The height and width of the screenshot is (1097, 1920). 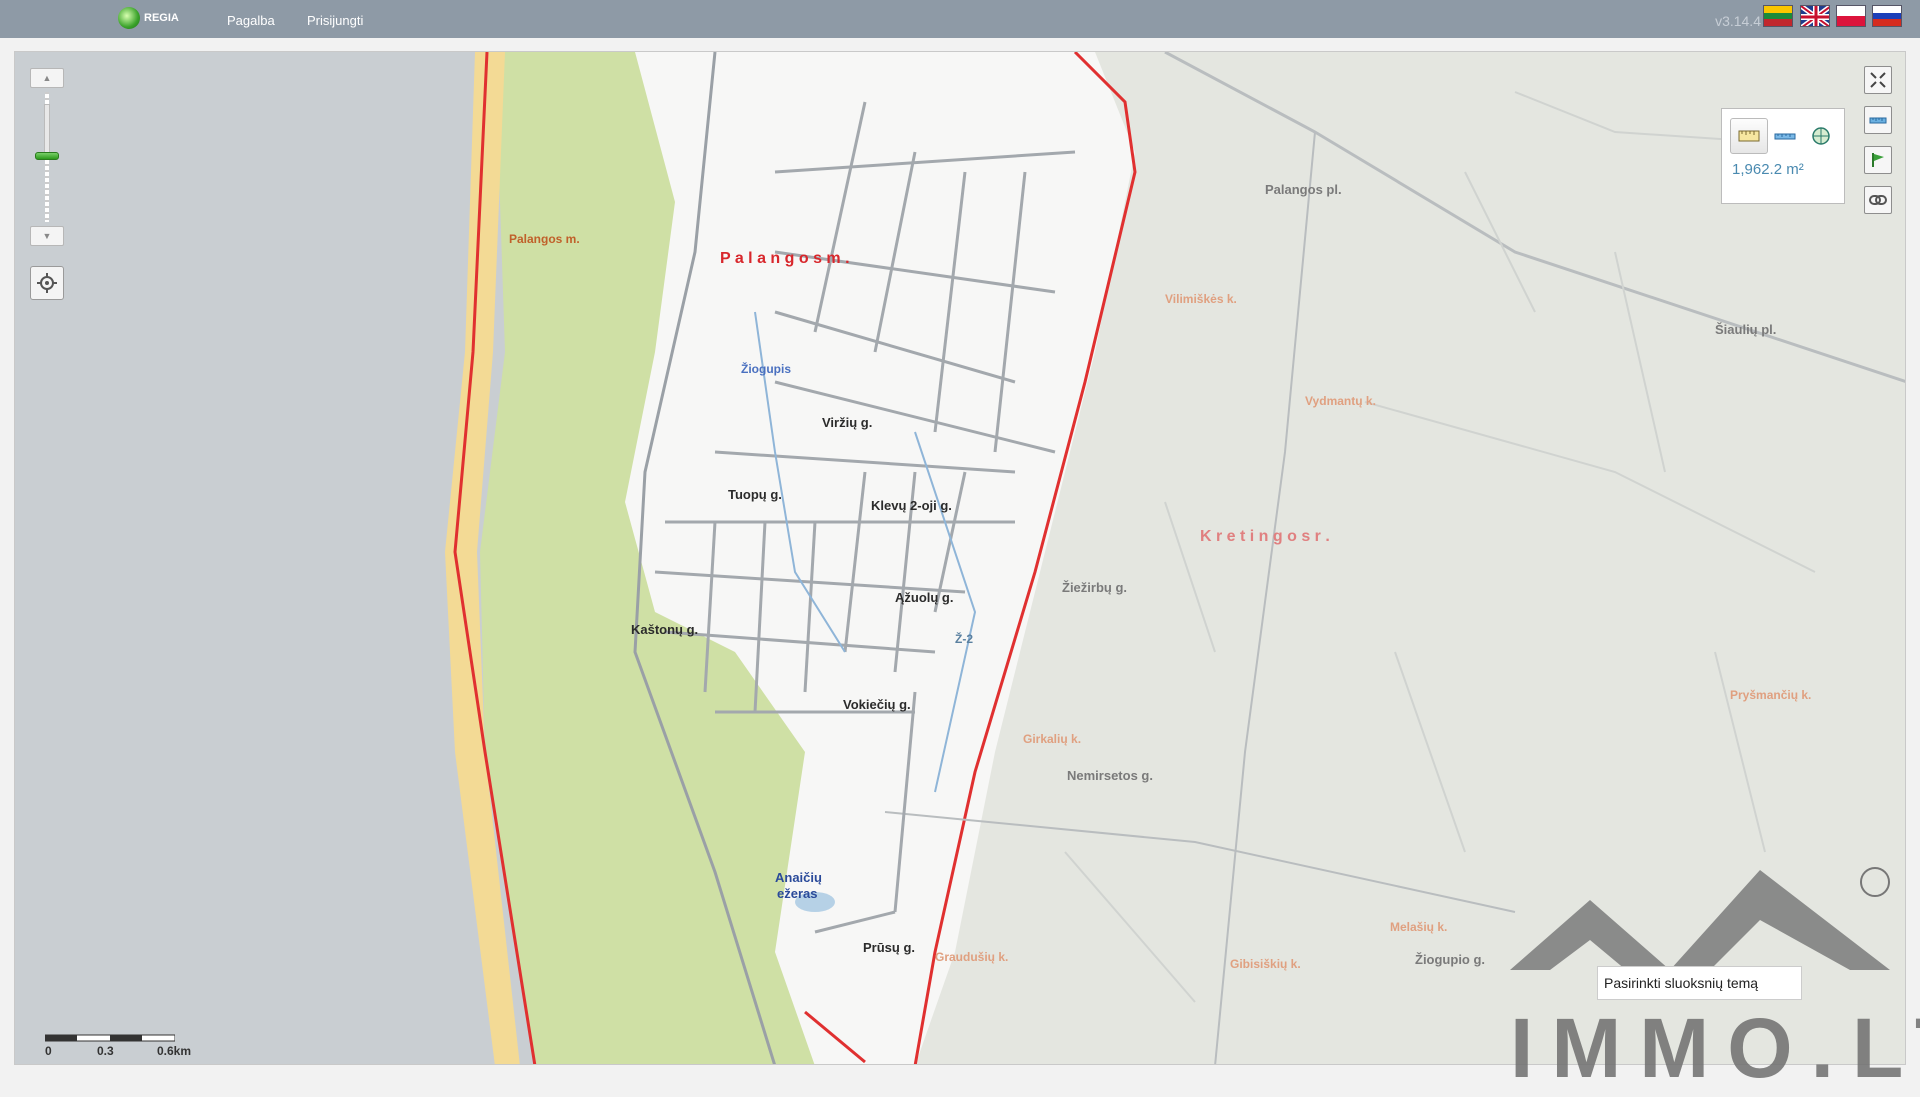 I want to click on lt-flag-icon, so click(x=1778, y=16).